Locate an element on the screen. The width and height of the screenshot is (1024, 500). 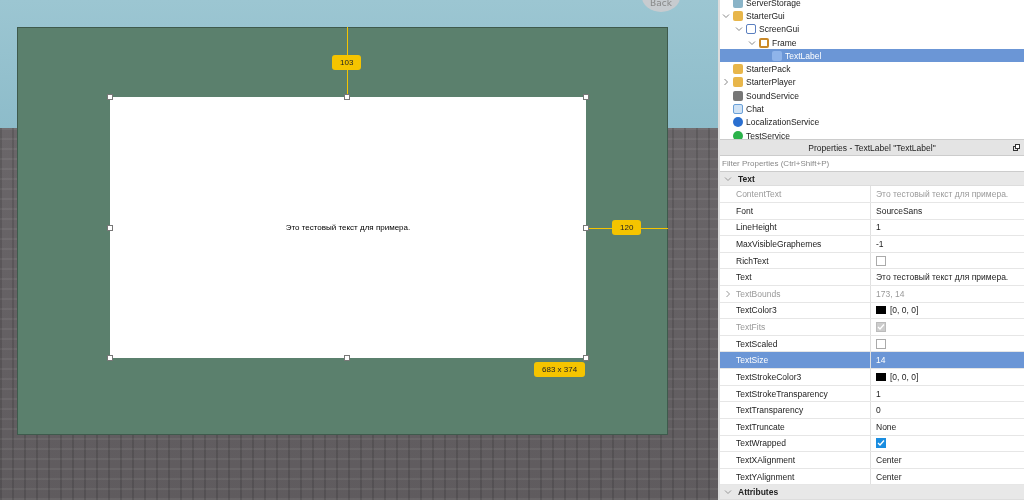
property-name: LineHeight is located at coordinates (756, 227).